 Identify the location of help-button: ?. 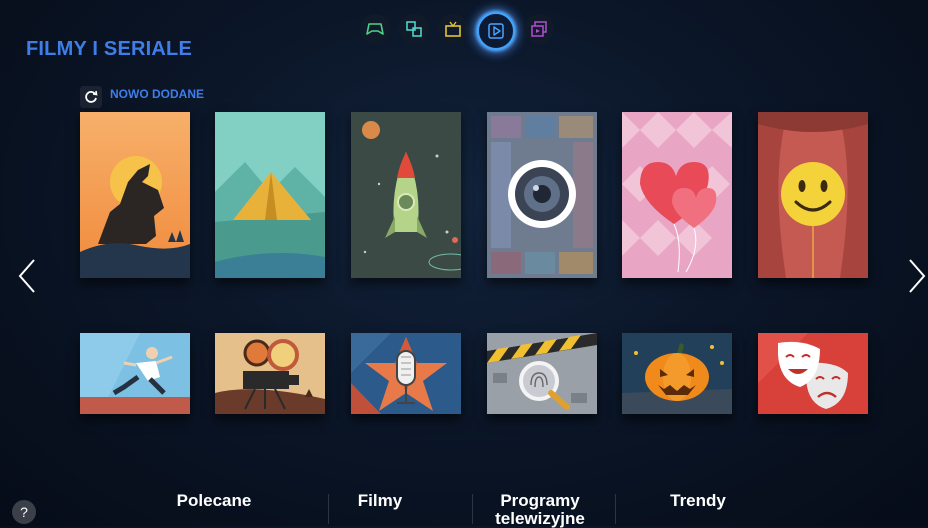
(24, 512).